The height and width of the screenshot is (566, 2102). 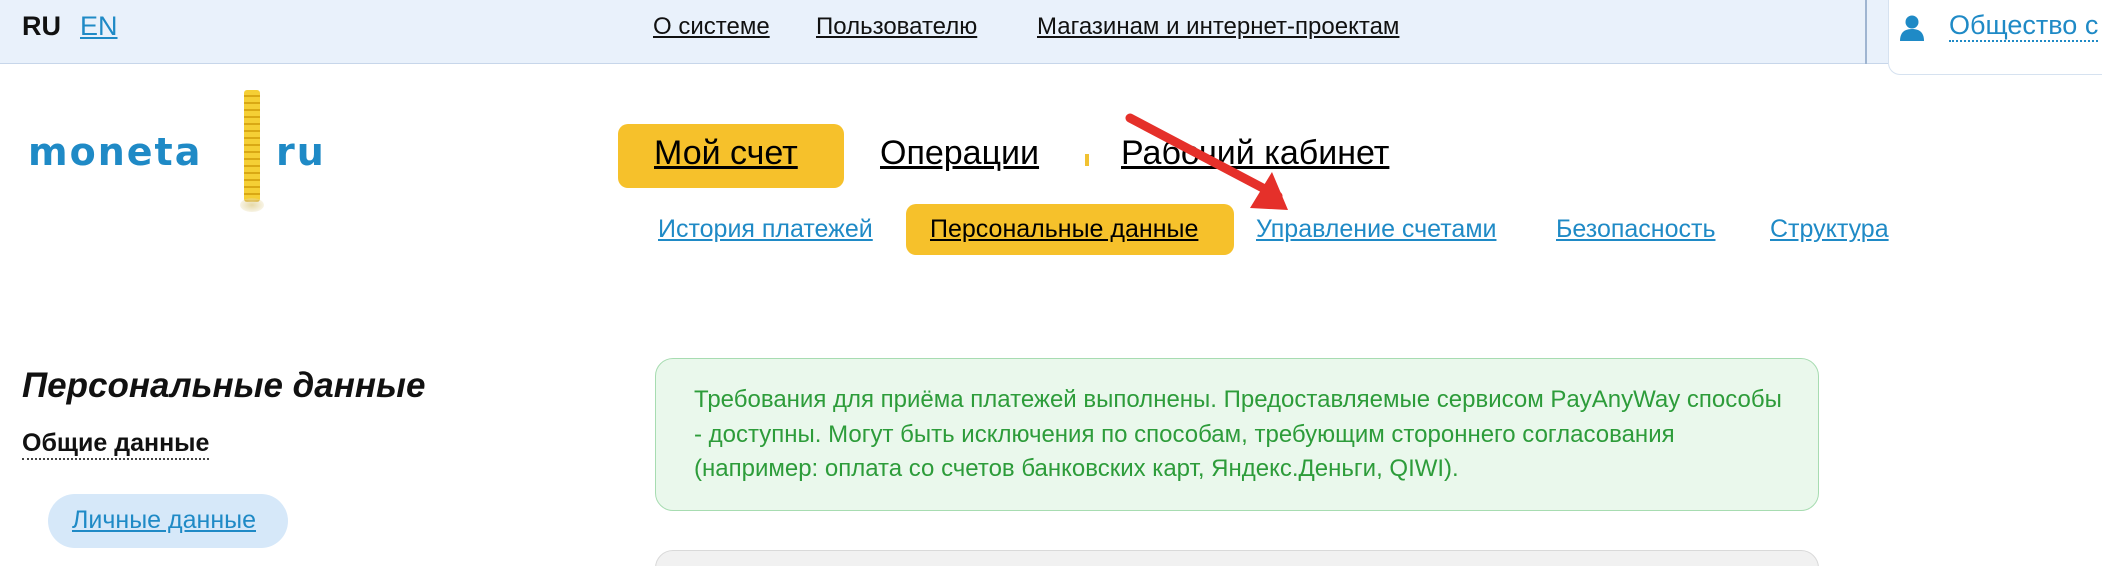 What do you see at coordinates (252, 146) in the screenshot?
I see `coin-stack-icon` at bounding box center [252, 146].